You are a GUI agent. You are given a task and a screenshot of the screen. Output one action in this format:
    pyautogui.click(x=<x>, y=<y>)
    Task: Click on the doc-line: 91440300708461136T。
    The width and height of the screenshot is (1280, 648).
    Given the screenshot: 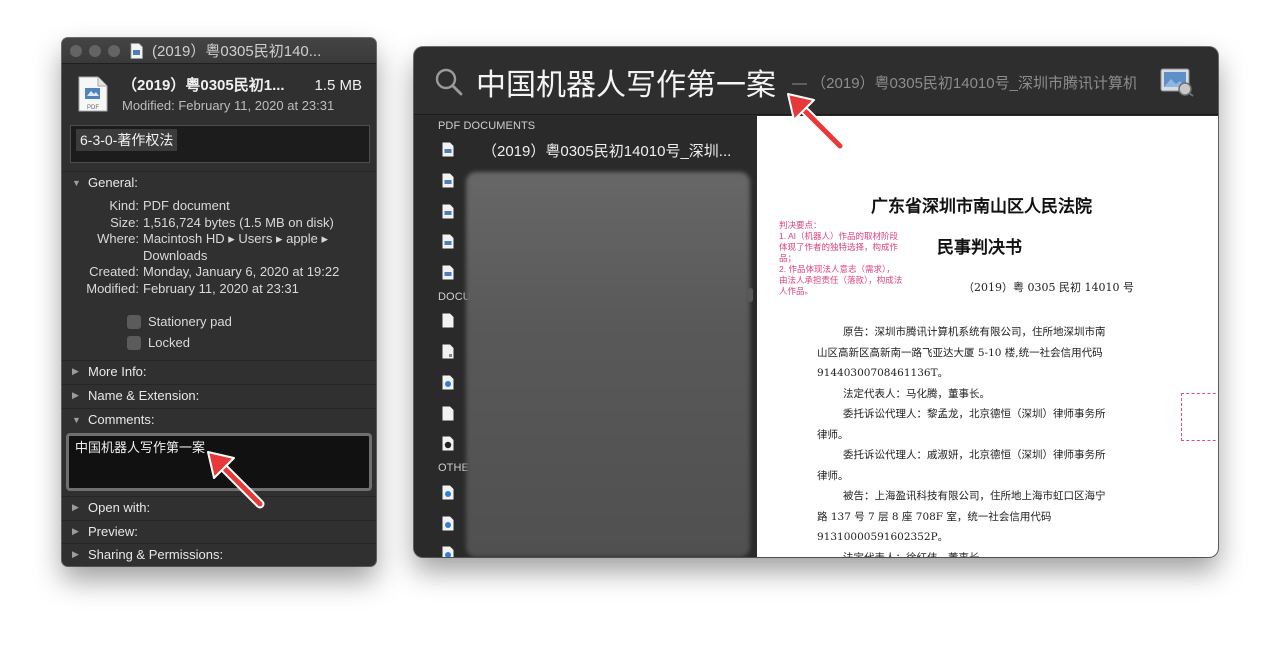 What is the action you would take?
    pyautogui.click(x=883, y=373)
    